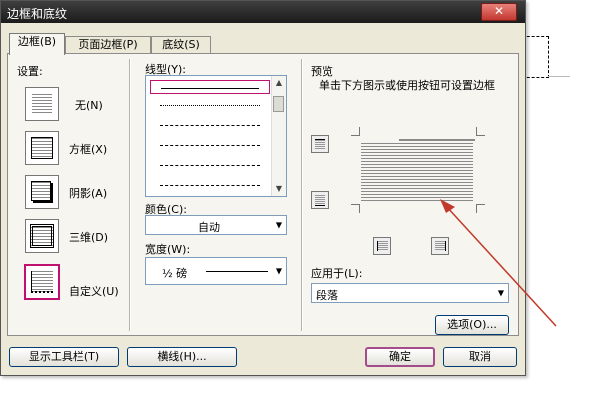  Describe the element at coordinates (37, 14) in the screenshot. I see `dialog-title: 边框和底纹` at that location.